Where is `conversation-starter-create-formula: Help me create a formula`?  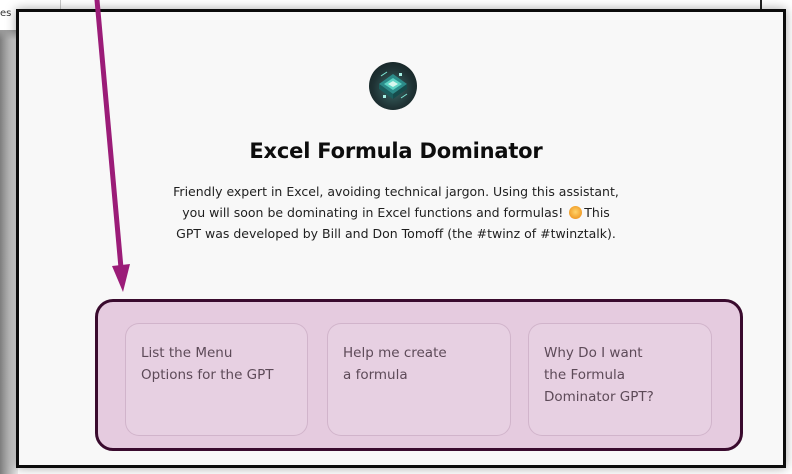 conversation-starter-create-formula: Help me create a formula is located at coordinates (419, 379).